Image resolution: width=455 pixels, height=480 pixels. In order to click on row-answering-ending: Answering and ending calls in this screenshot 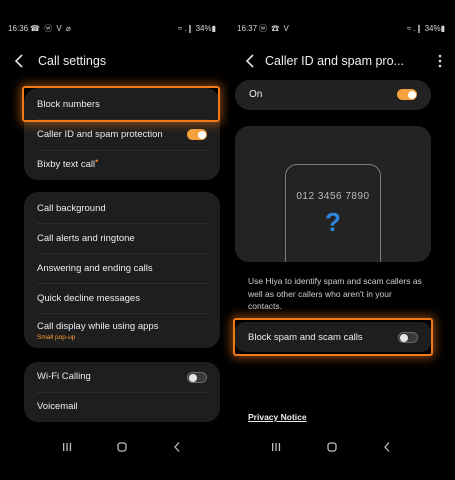, I will do `click(122, 269)`.